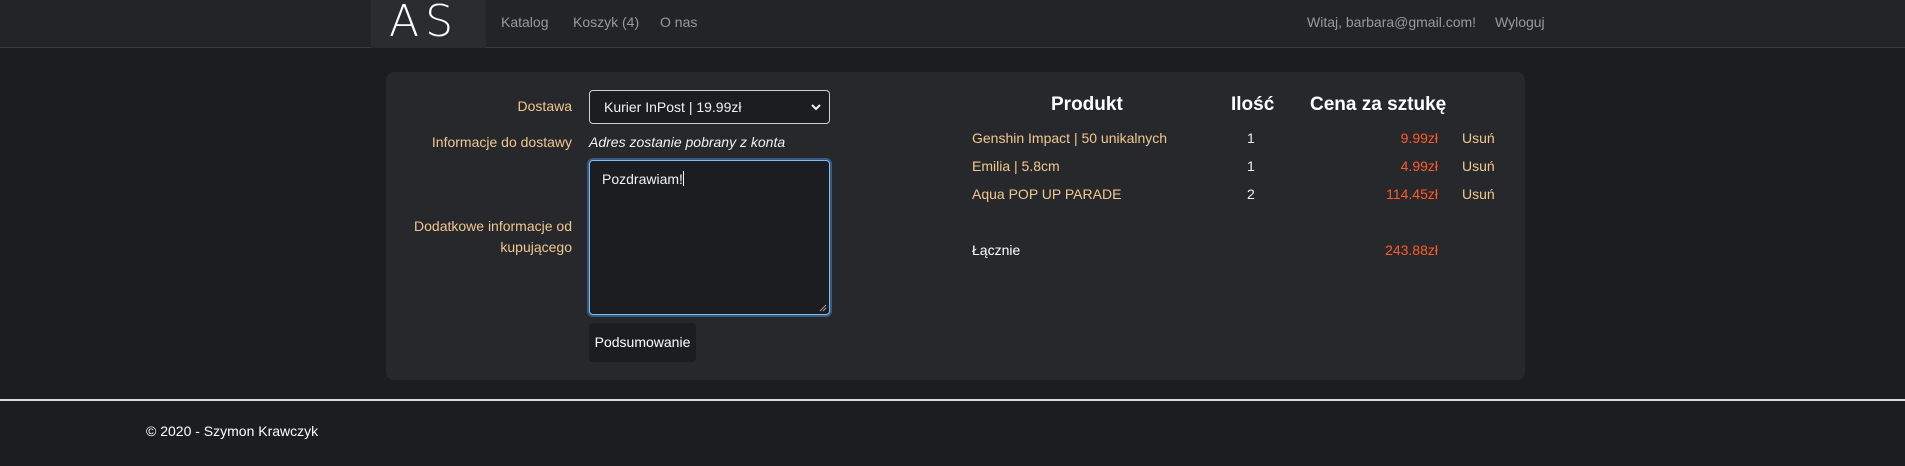 The height and width of the screenshot is (466, 1905). Describe the element at coordinates (683, 178) in the screenshot. I see `text-cursor` at that location.